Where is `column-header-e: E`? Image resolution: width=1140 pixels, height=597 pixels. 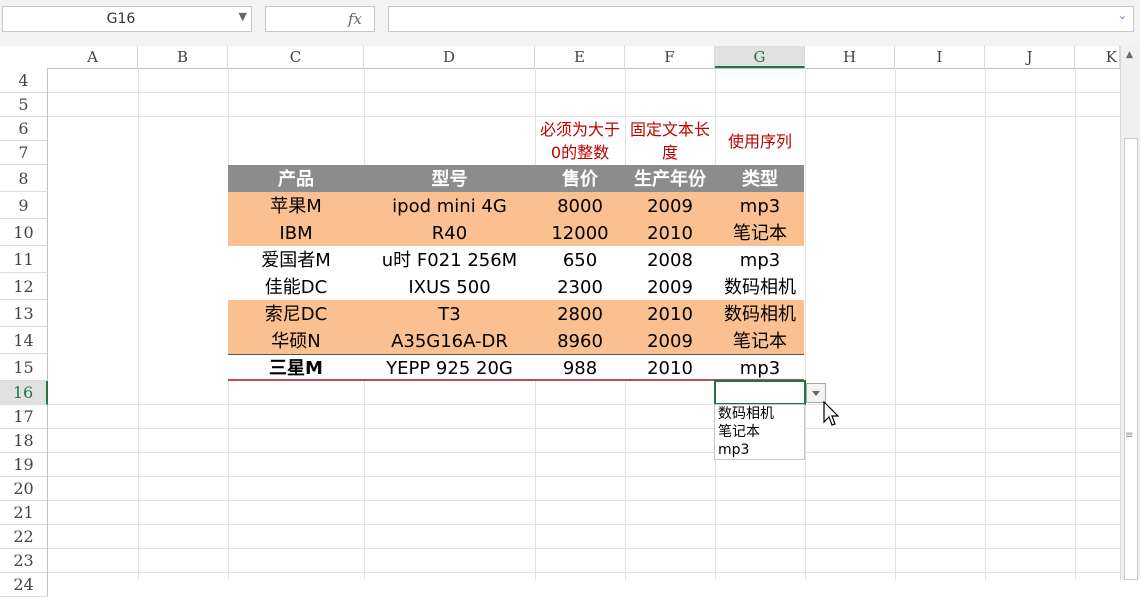
column-header-e: E is located at coordinates (580, 57).